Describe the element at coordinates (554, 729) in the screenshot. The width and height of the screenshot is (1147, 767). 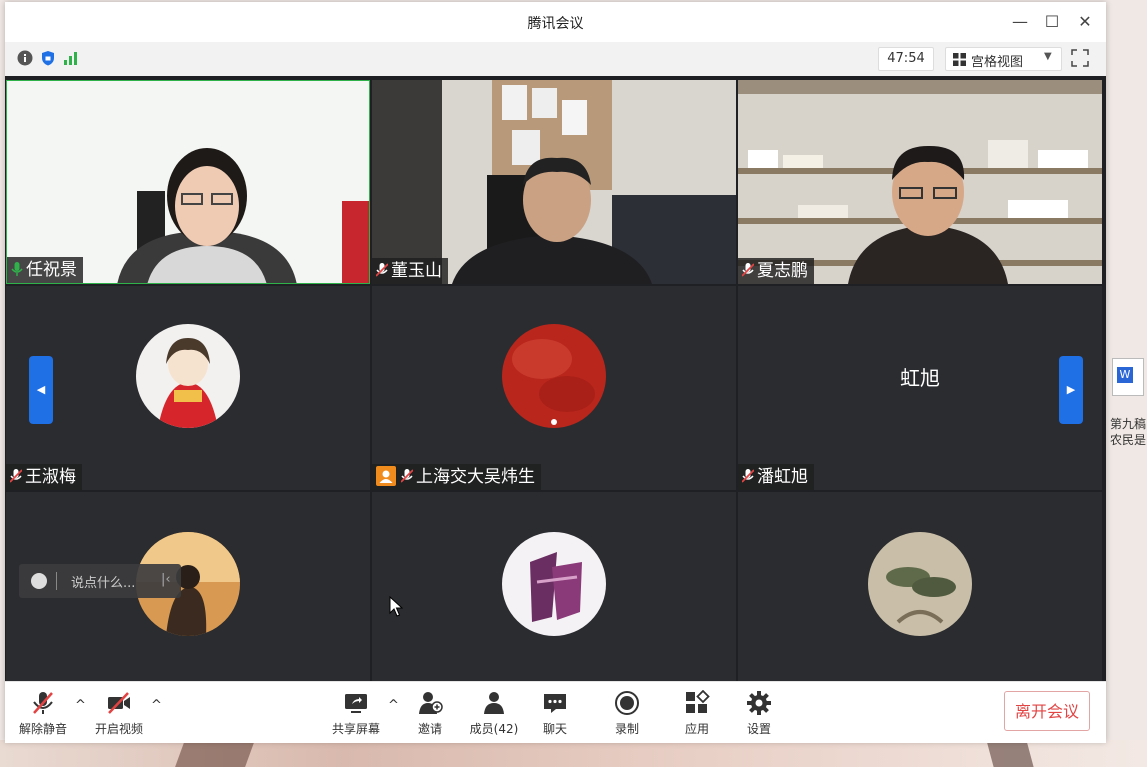
I see `chat-label: 聊天` at that location.